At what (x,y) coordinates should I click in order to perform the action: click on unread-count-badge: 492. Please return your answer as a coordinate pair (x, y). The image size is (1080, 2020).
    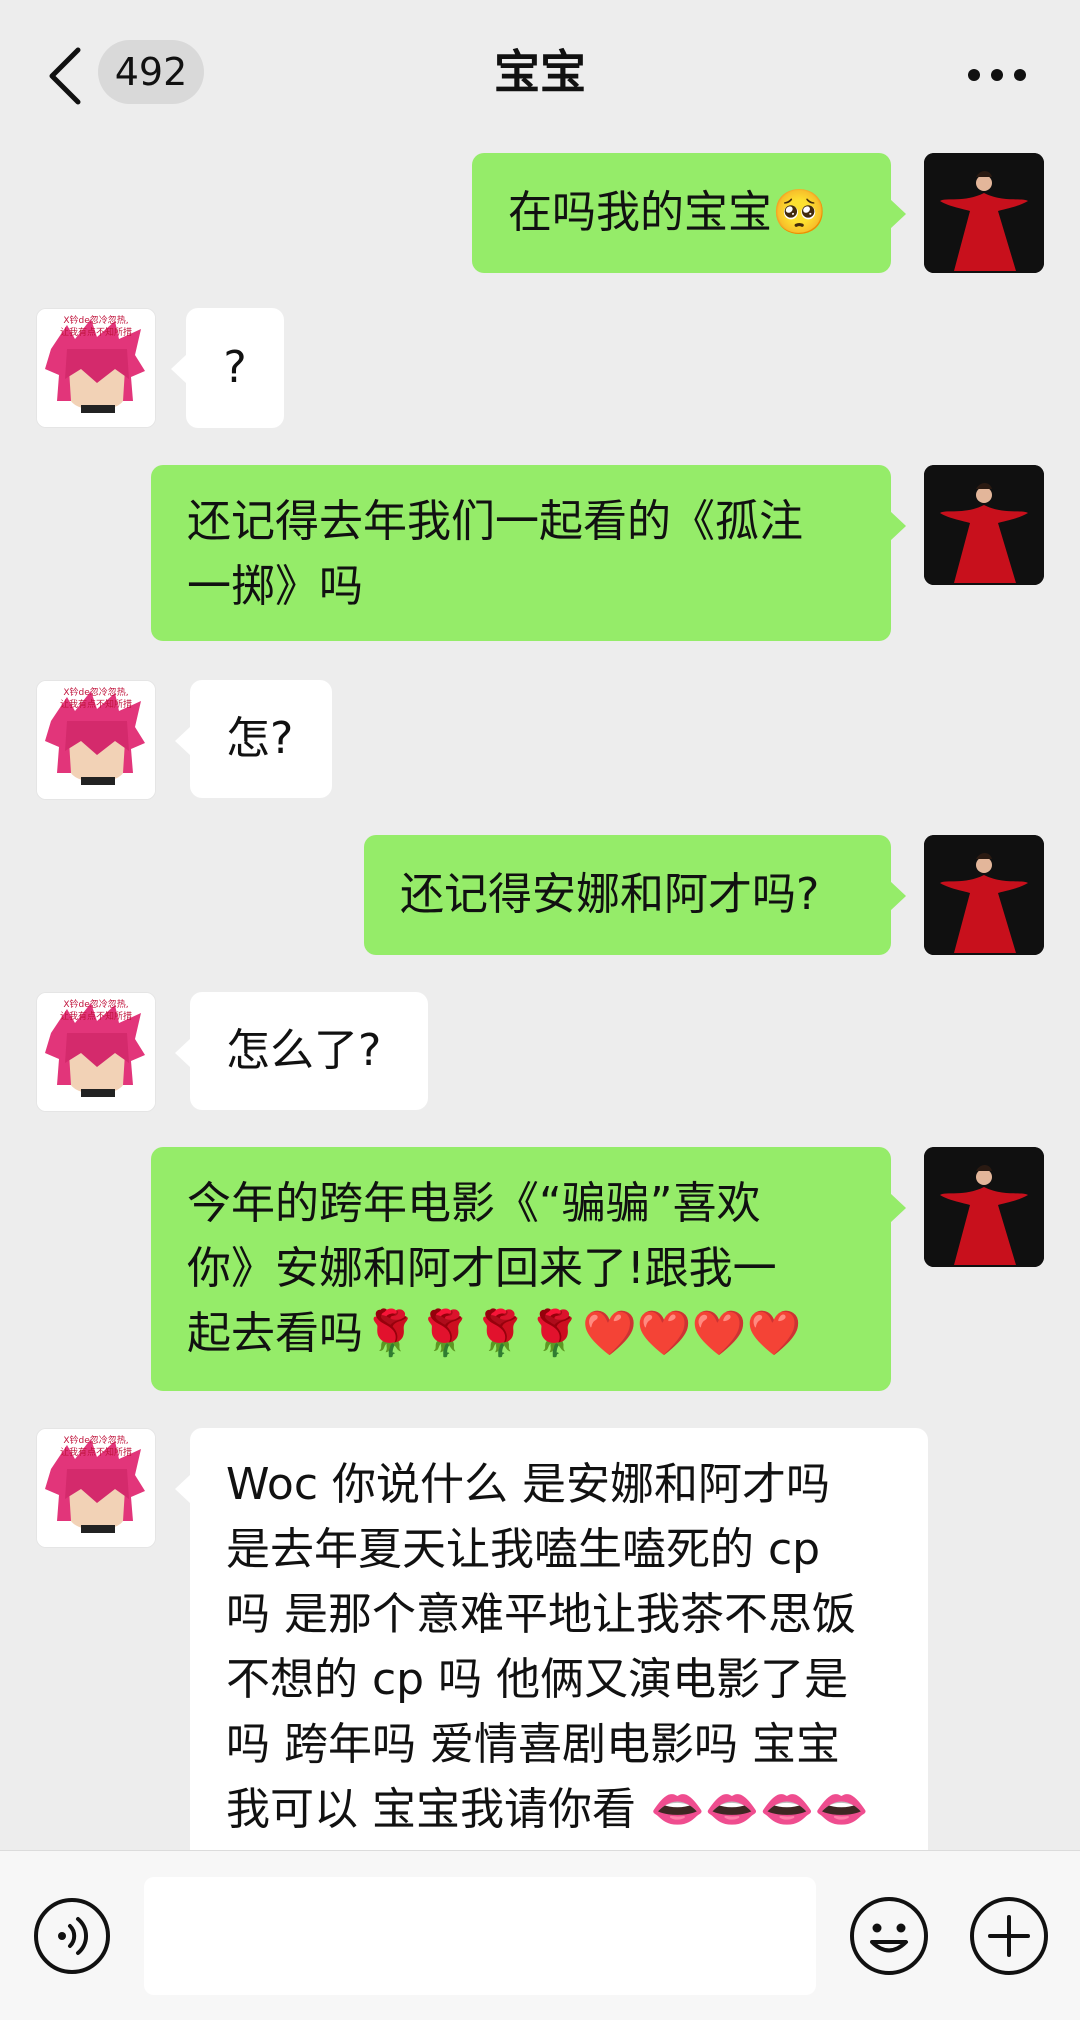
    Looking at the image, I should click on (151, 72).